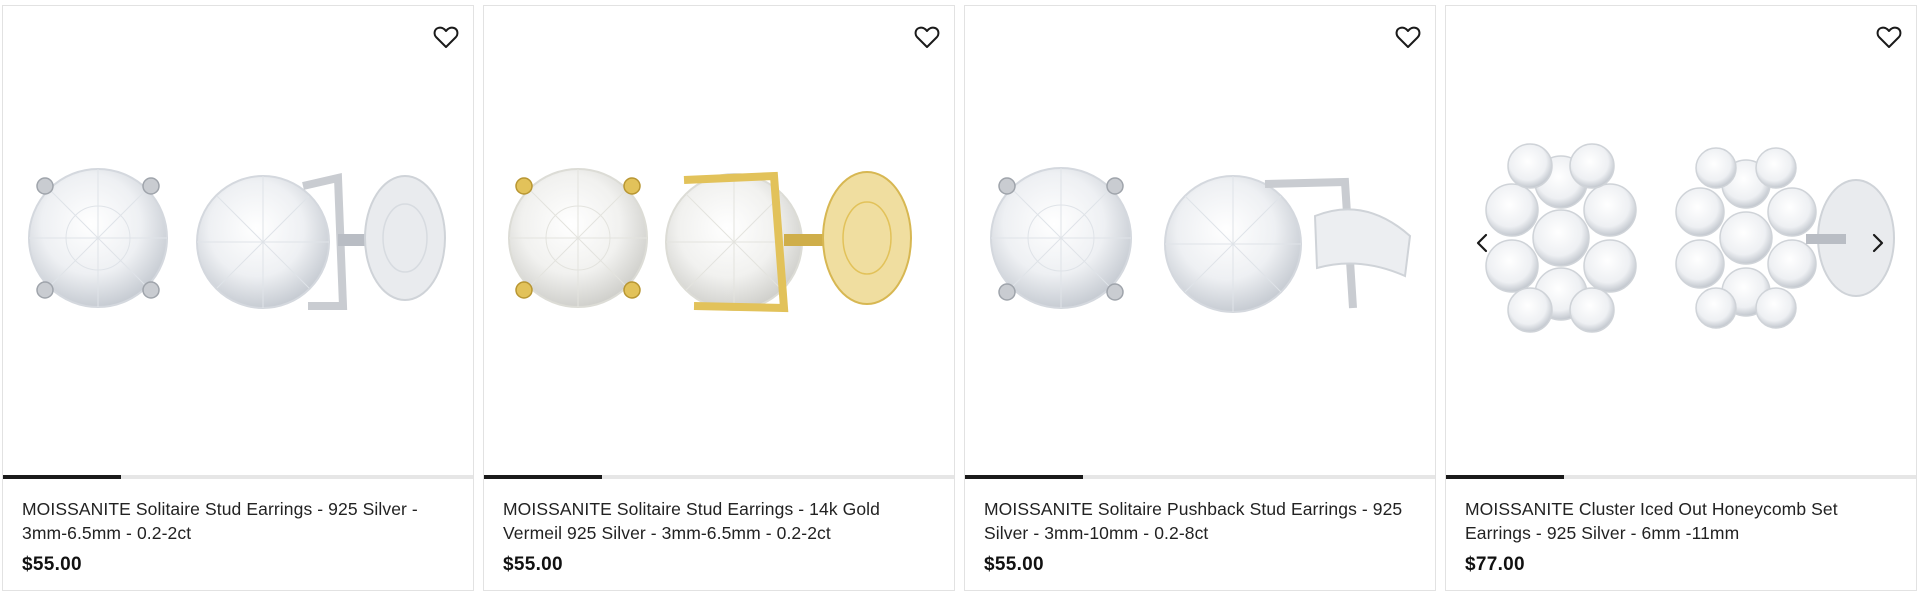 The image size is (1920, 593). I want to click on gold-stud-earrings-image, so click(710, 240).